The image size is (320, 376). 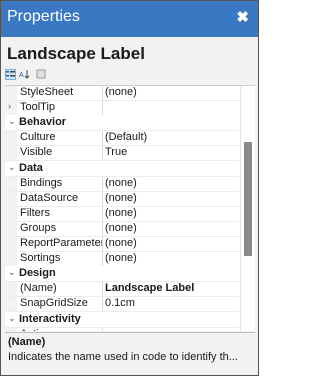 I want to click on property-row: Visible True, so click(x=122, y=153).